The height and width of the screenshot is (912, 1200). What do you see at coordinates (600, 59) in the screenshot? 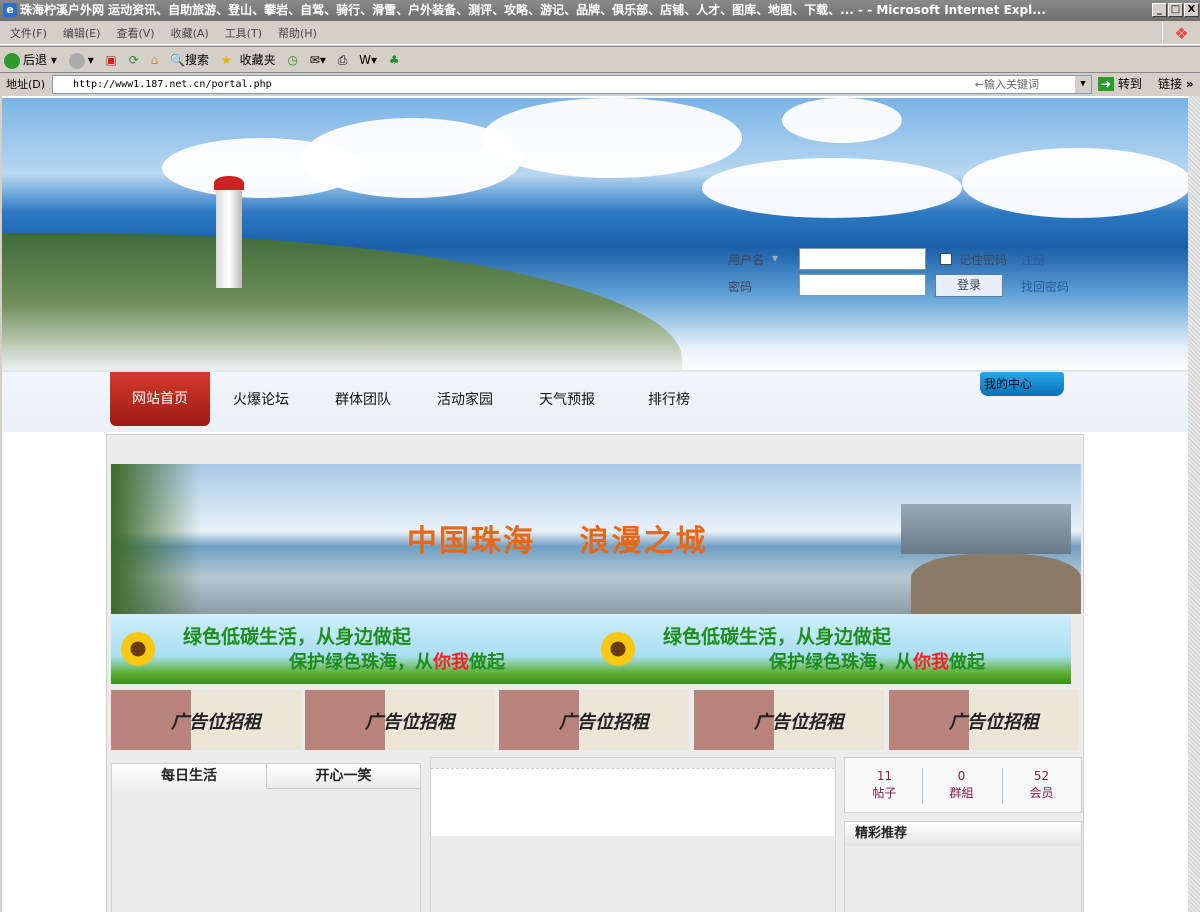
I see `toolbar: 后退 ▾ ▾ ▣ ⟳ ⌂ 🔍搜索 ★ 收藏夹 ◷ ✉▾ ⎙ W▾ ♣` at bounding box center [600, 59].